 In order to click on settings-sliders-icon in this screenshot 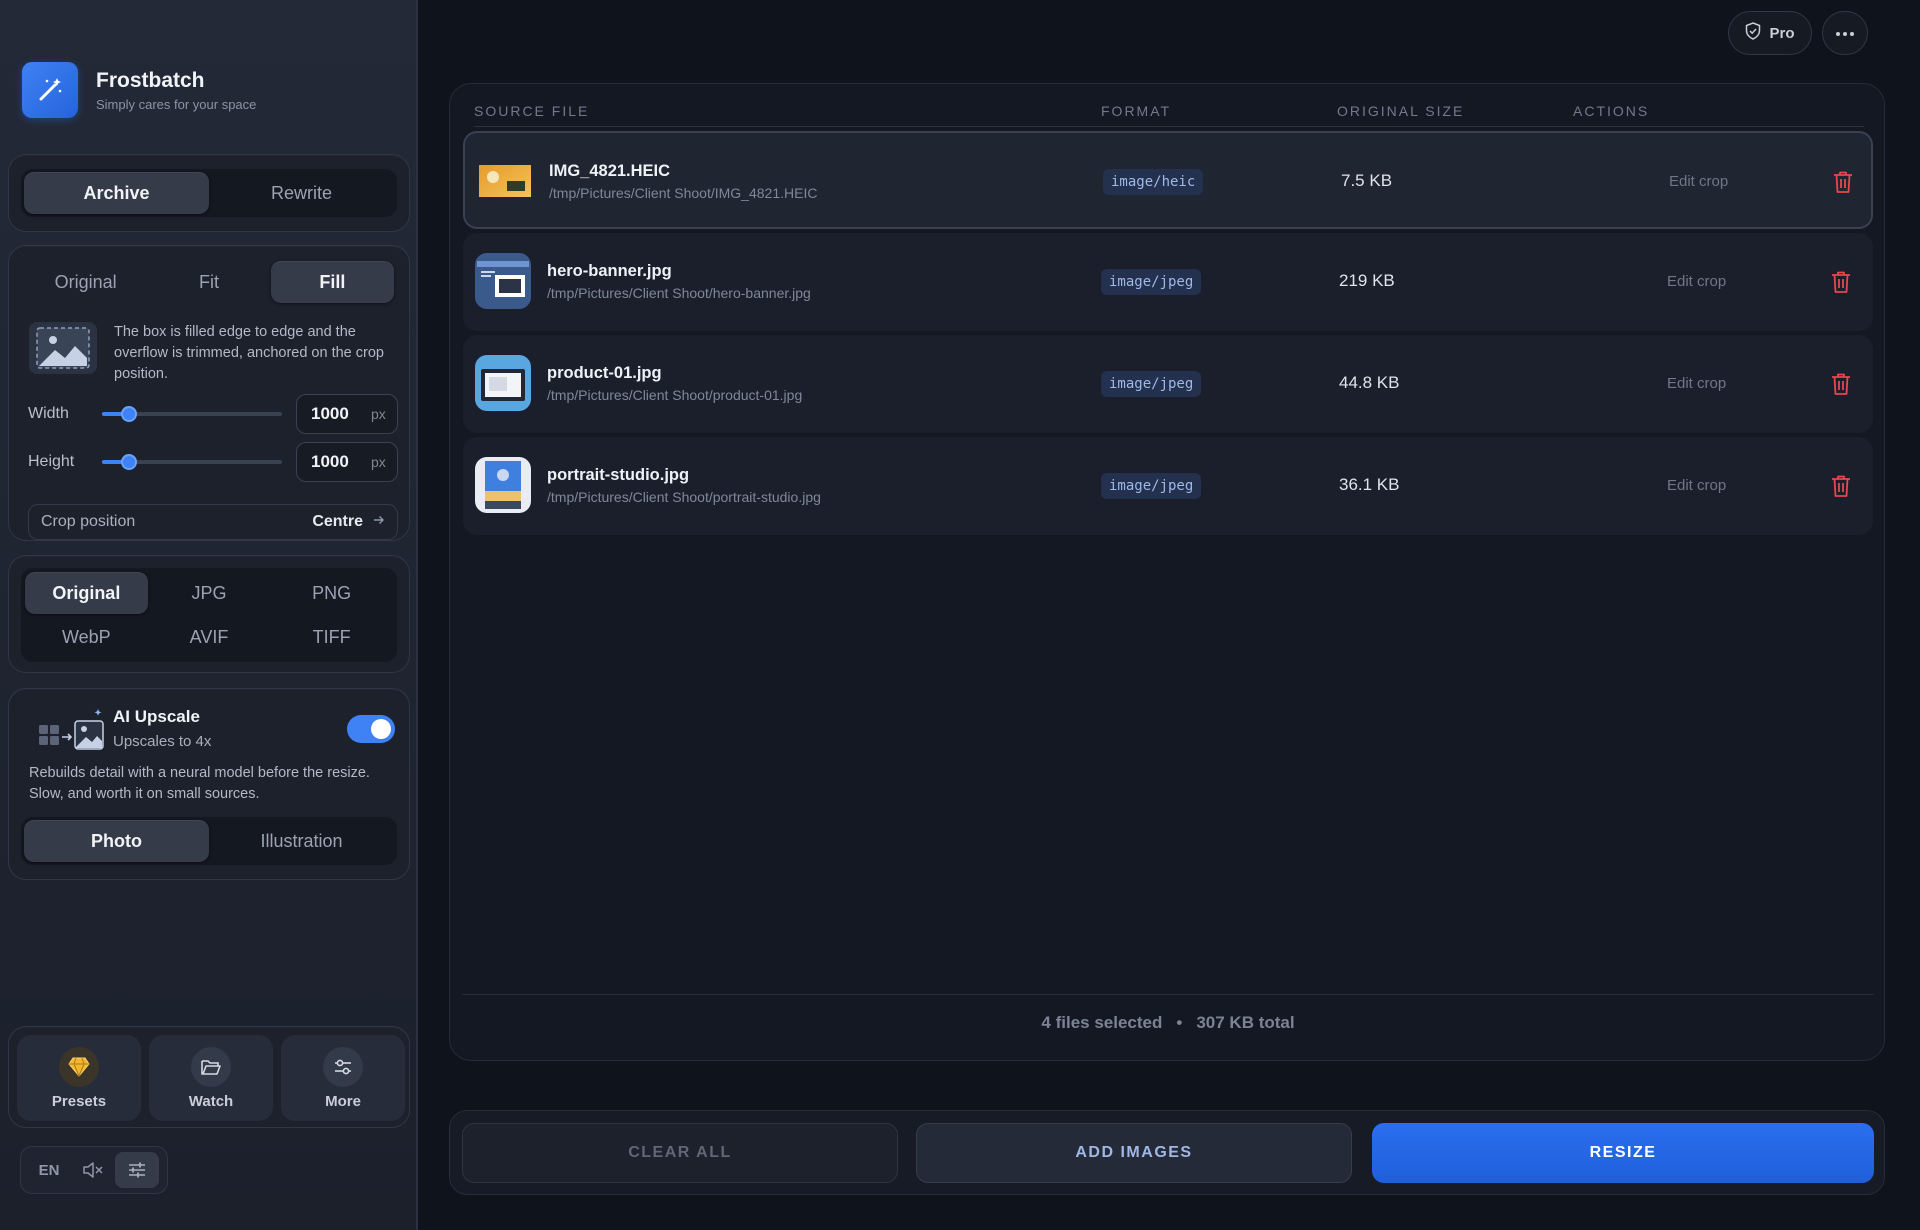, I will do `click(137, 1170)`.